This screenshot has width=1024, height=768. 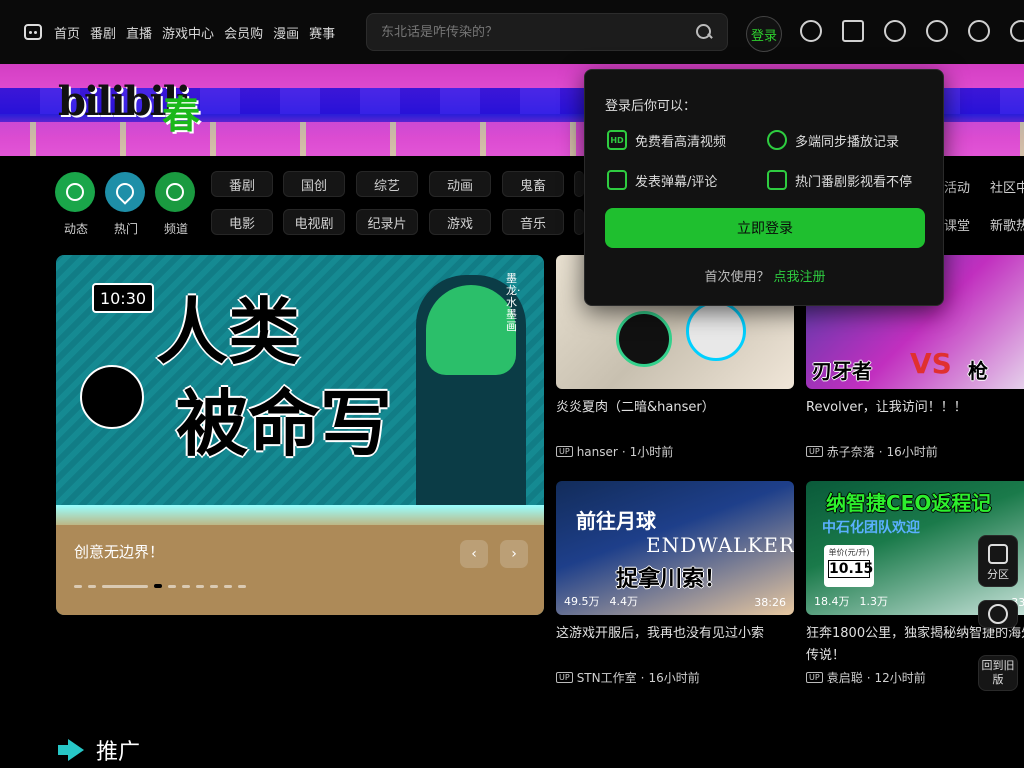 I want to click on back-to-old-version-button: 回到旧版, so click(x=998, y=673).